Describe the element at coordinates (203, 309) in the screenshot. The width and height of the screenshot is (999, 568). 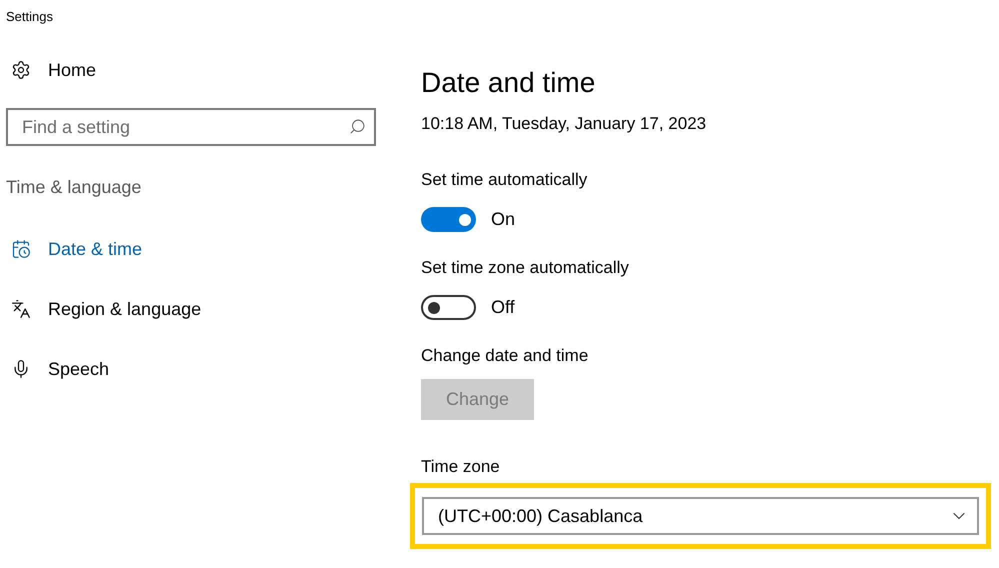
I see `nav-item: Region & language` at that location.